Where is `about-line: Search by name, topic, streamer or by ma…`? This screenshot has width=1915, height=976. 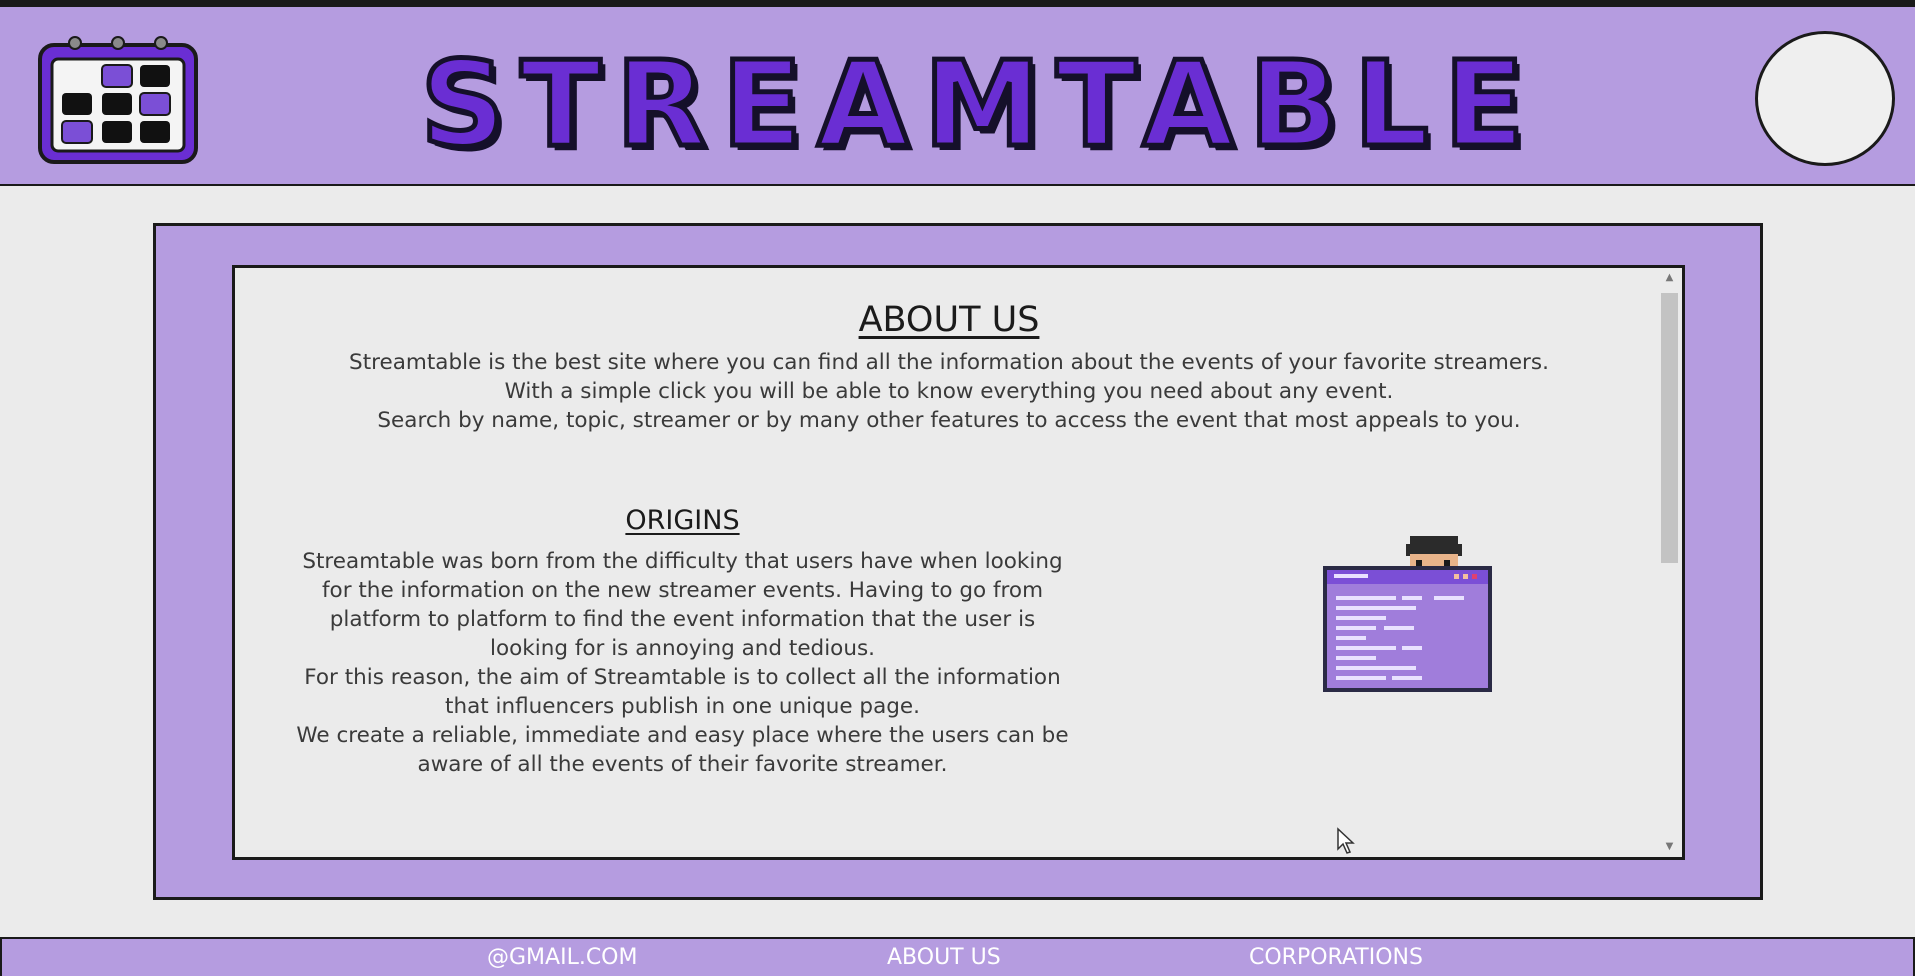 about-line: Search by name, topic, streamer or by ma… is located at coordinates (949, 420).